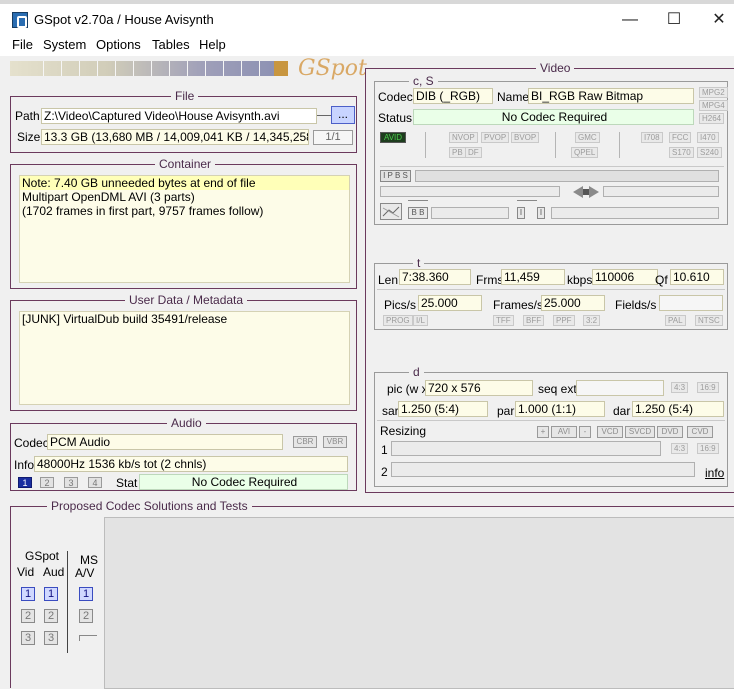  What do you see at coordinates (305, 442) in the screenshot?
I see `cbr-button: CBR` at bounding box center [305, 442].